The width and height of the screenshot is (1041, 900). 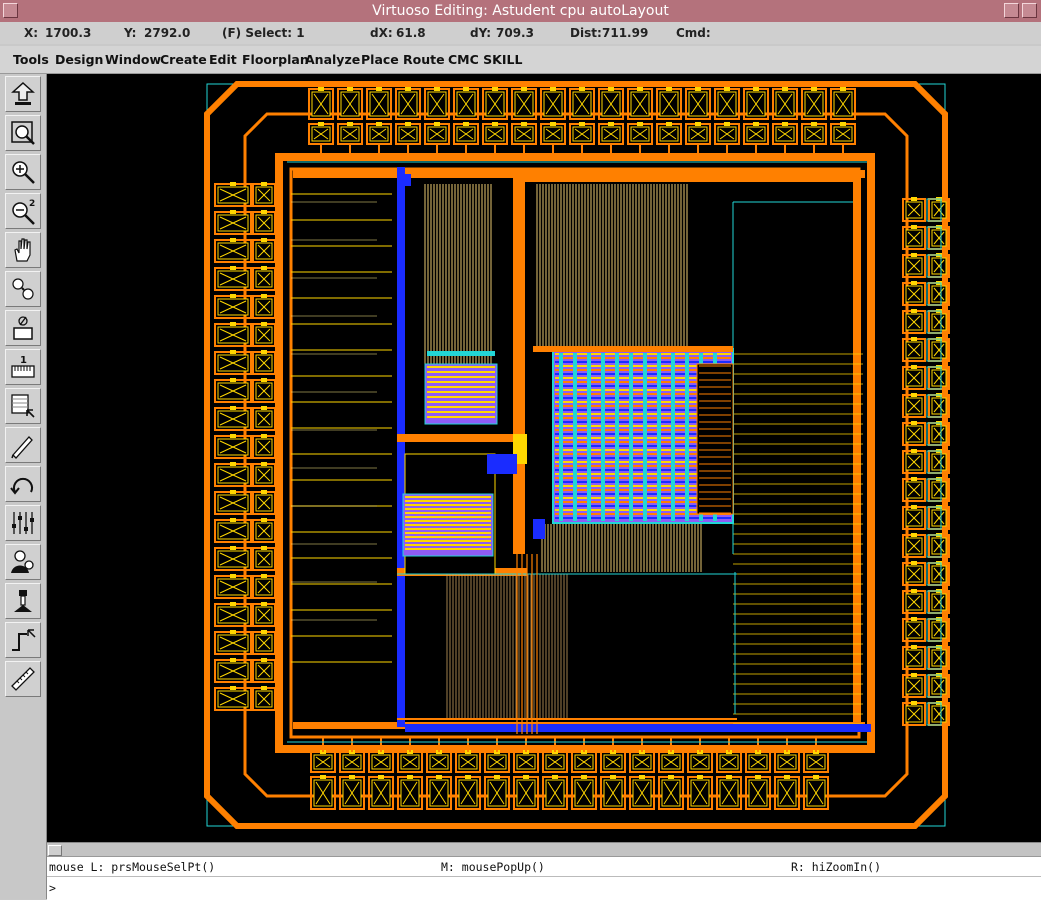 I want to click on save-icon, so click(x=23, y=93).